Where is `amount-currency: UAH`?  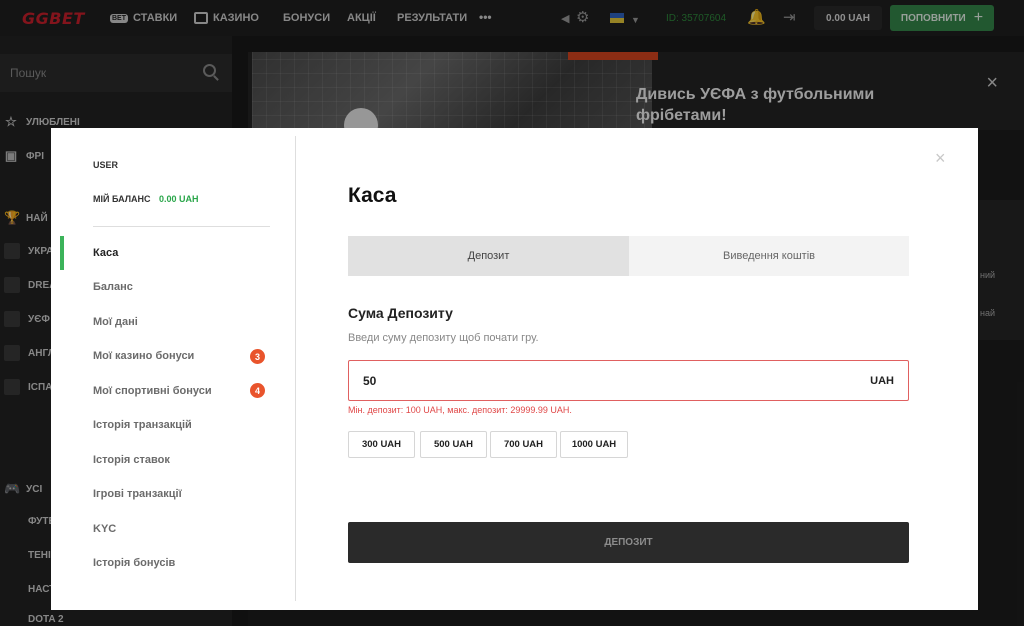 amount-currency: UAH is located at coordinates (882, 380).